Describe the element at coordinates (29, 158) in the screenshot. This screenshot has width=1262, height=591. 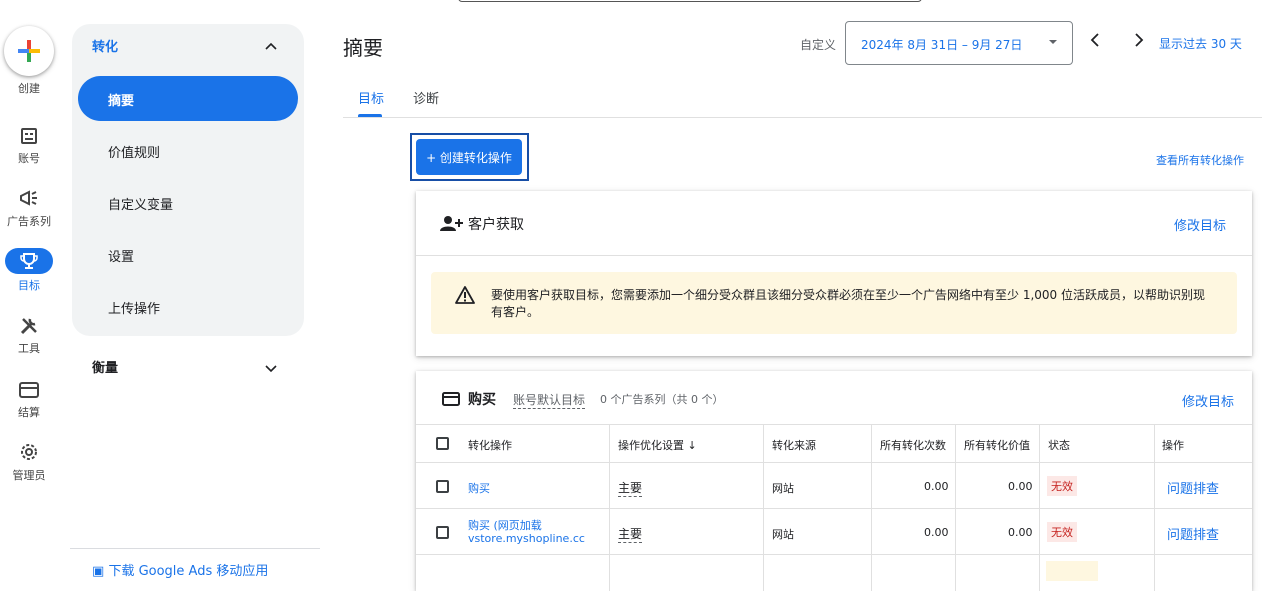
I see `rail-item-account: 账号` at that location.